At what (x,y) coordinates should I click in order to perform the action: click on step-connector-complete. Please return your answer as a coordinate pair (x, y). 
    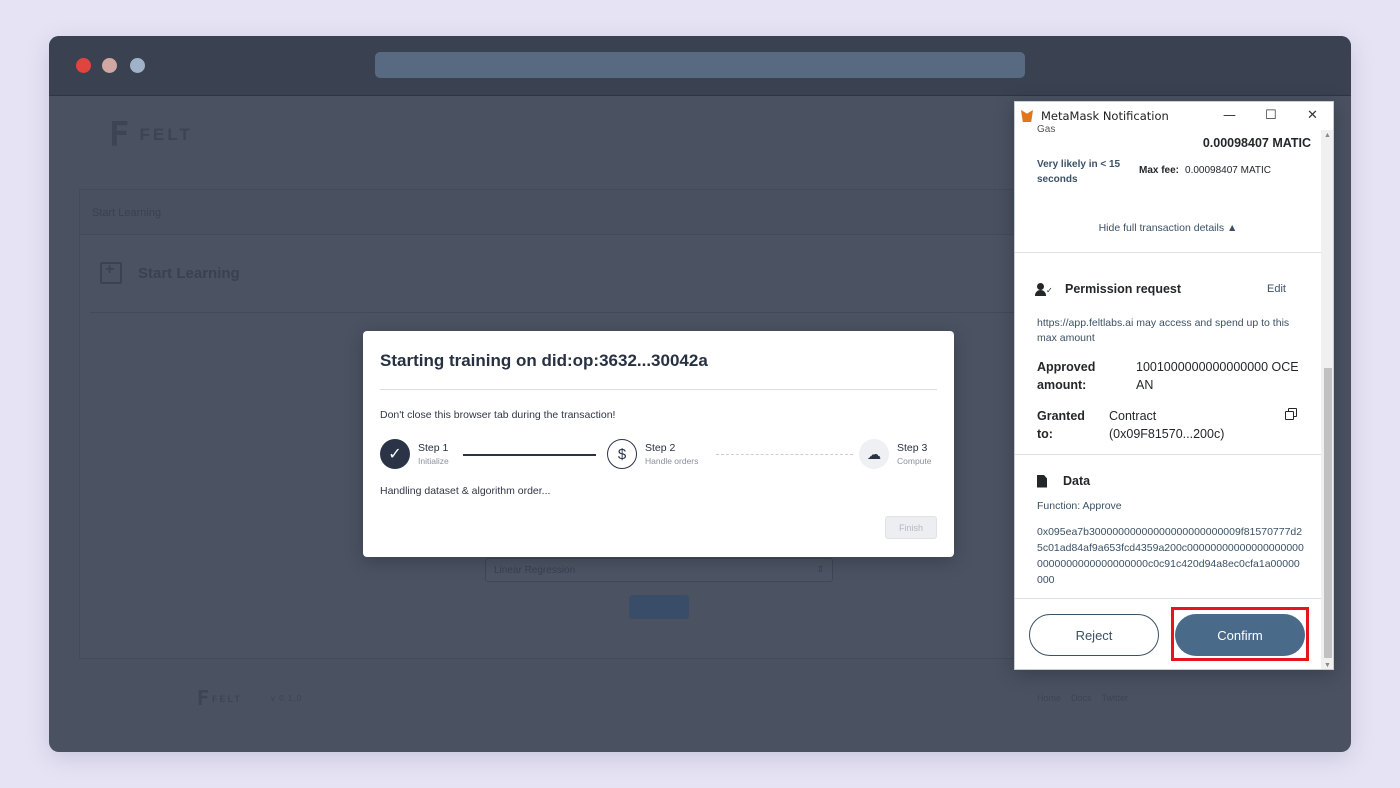
    Looking at the image, I should click on (529, 455).